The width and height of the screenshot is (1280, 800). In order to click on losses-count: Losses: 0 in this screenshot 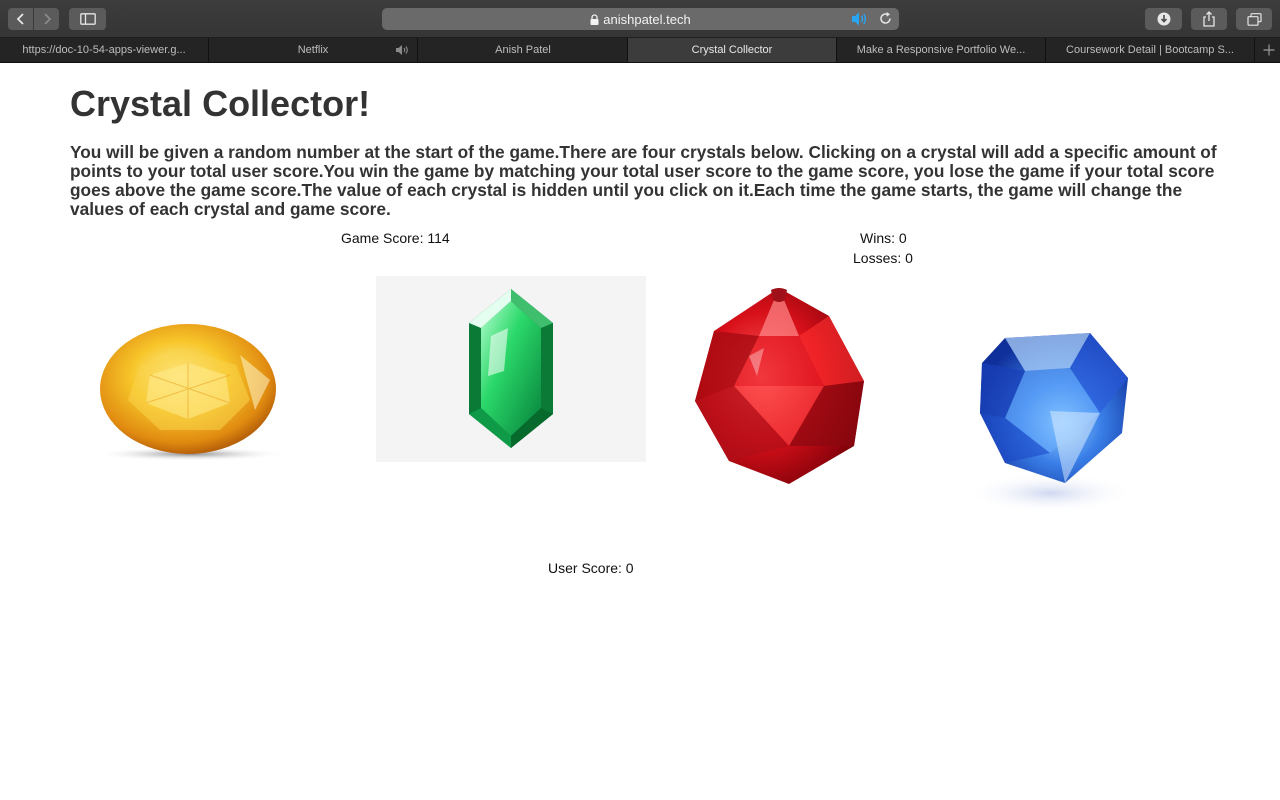, I will do `click(883, 258)`.